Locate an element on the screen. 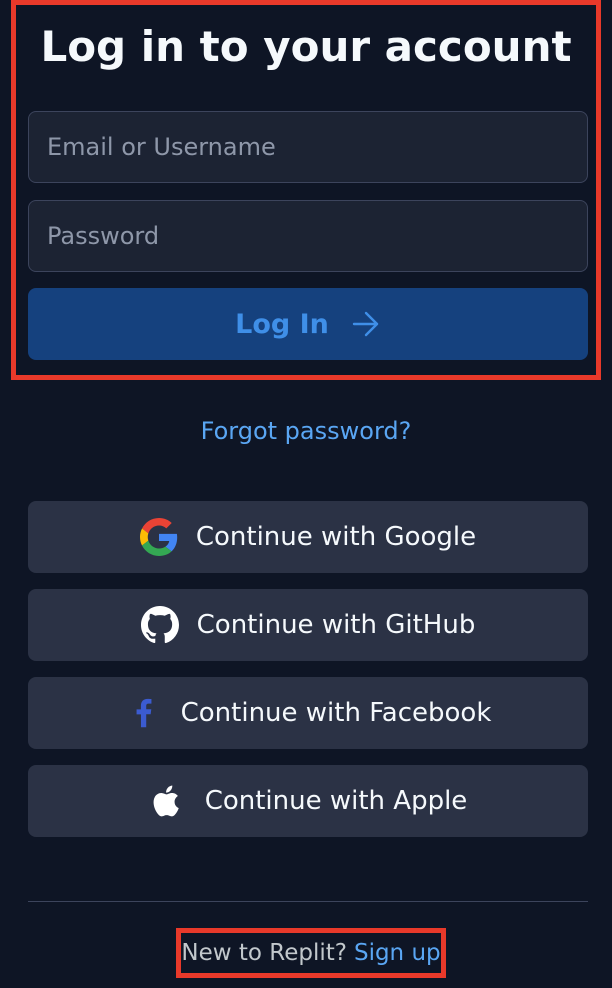 Image resolution: width=612 pixels, height=988 pixels. continue-with-github-button: Continue with GitHub is located at coordinates (308, 625).